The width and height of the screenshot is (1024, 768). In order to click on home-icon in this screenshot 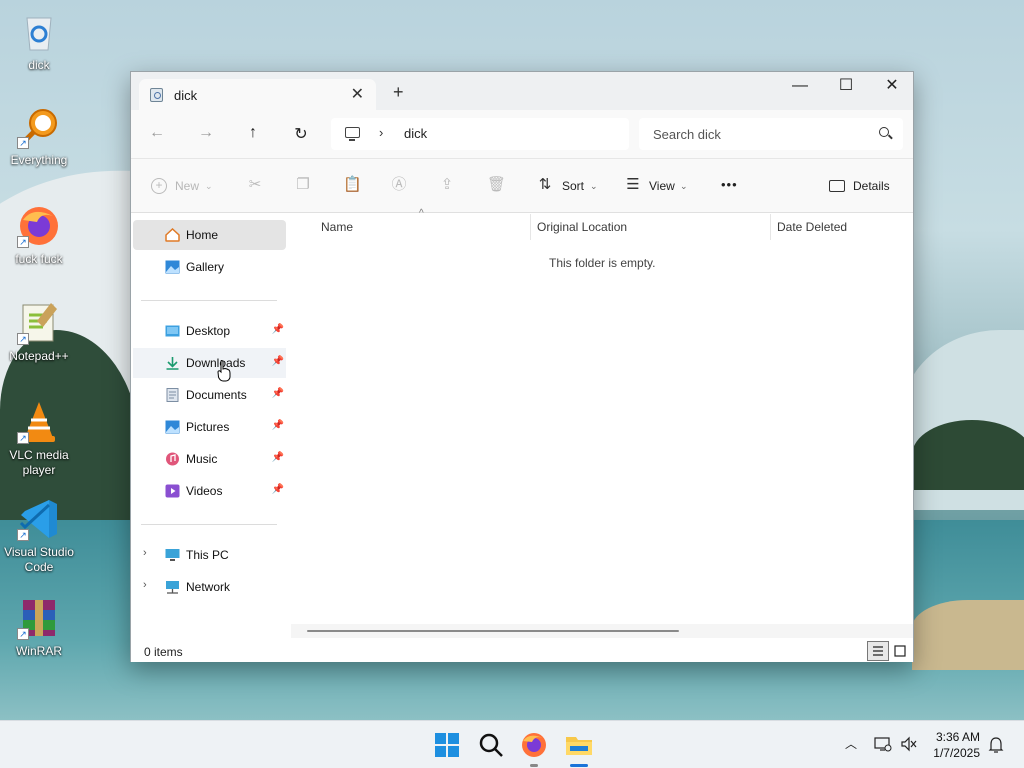, I will do `click(172, 235)`.